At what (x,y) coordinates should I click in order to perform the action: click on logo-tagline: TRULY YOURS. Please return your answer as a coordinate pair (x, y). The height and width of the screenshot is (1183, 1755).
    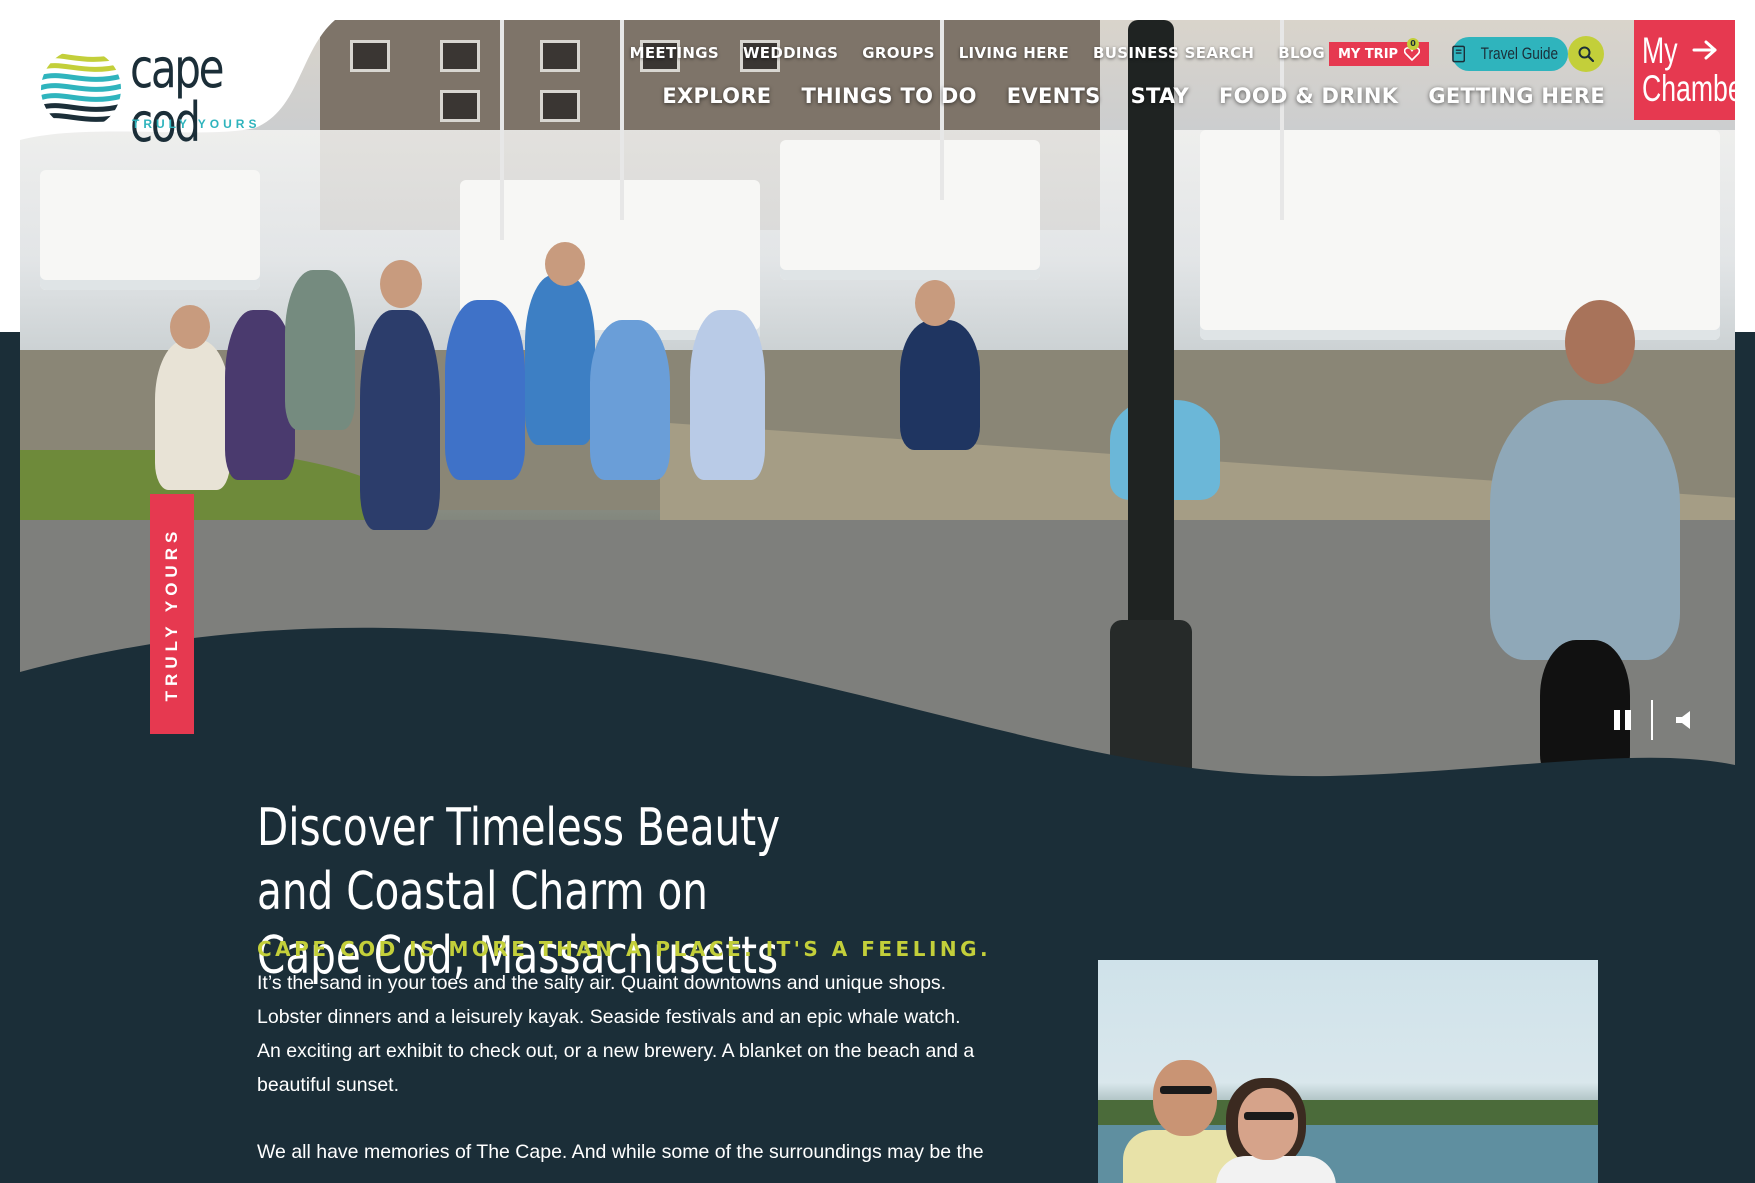
    Looking at the image, I should click on (196, 124).